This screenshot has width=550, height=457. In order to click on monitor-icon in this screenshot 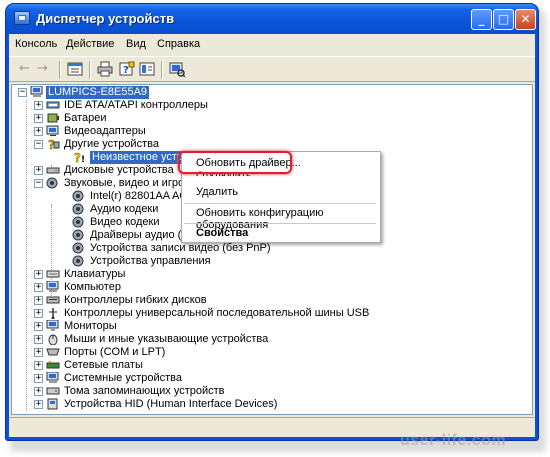, I will do `click(52, 325)`.